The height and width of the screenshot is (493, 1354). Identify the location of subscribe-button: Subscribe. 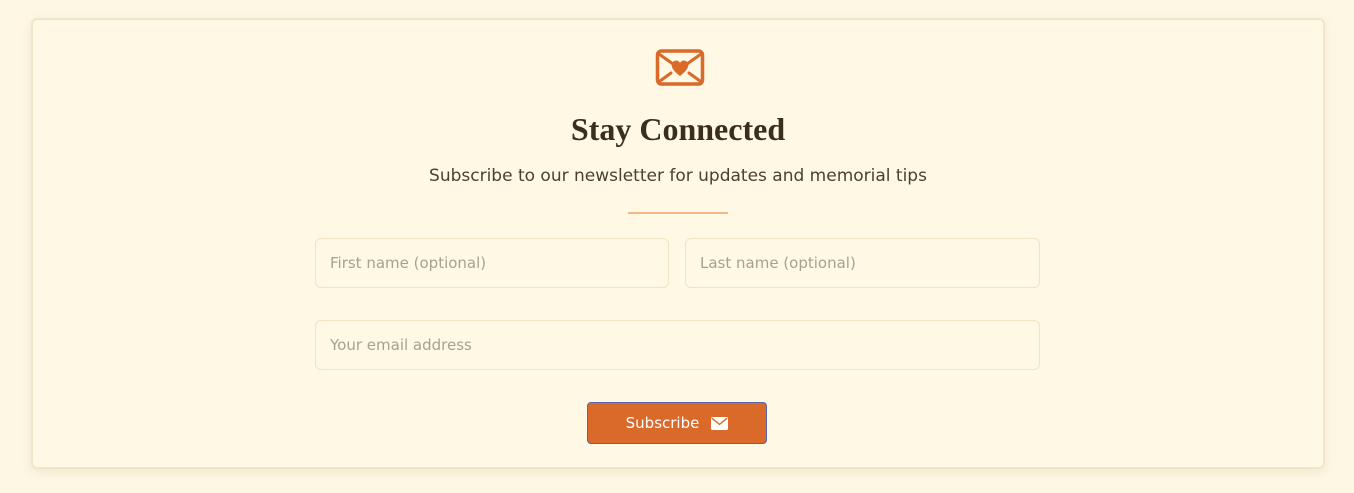
(677, 423).